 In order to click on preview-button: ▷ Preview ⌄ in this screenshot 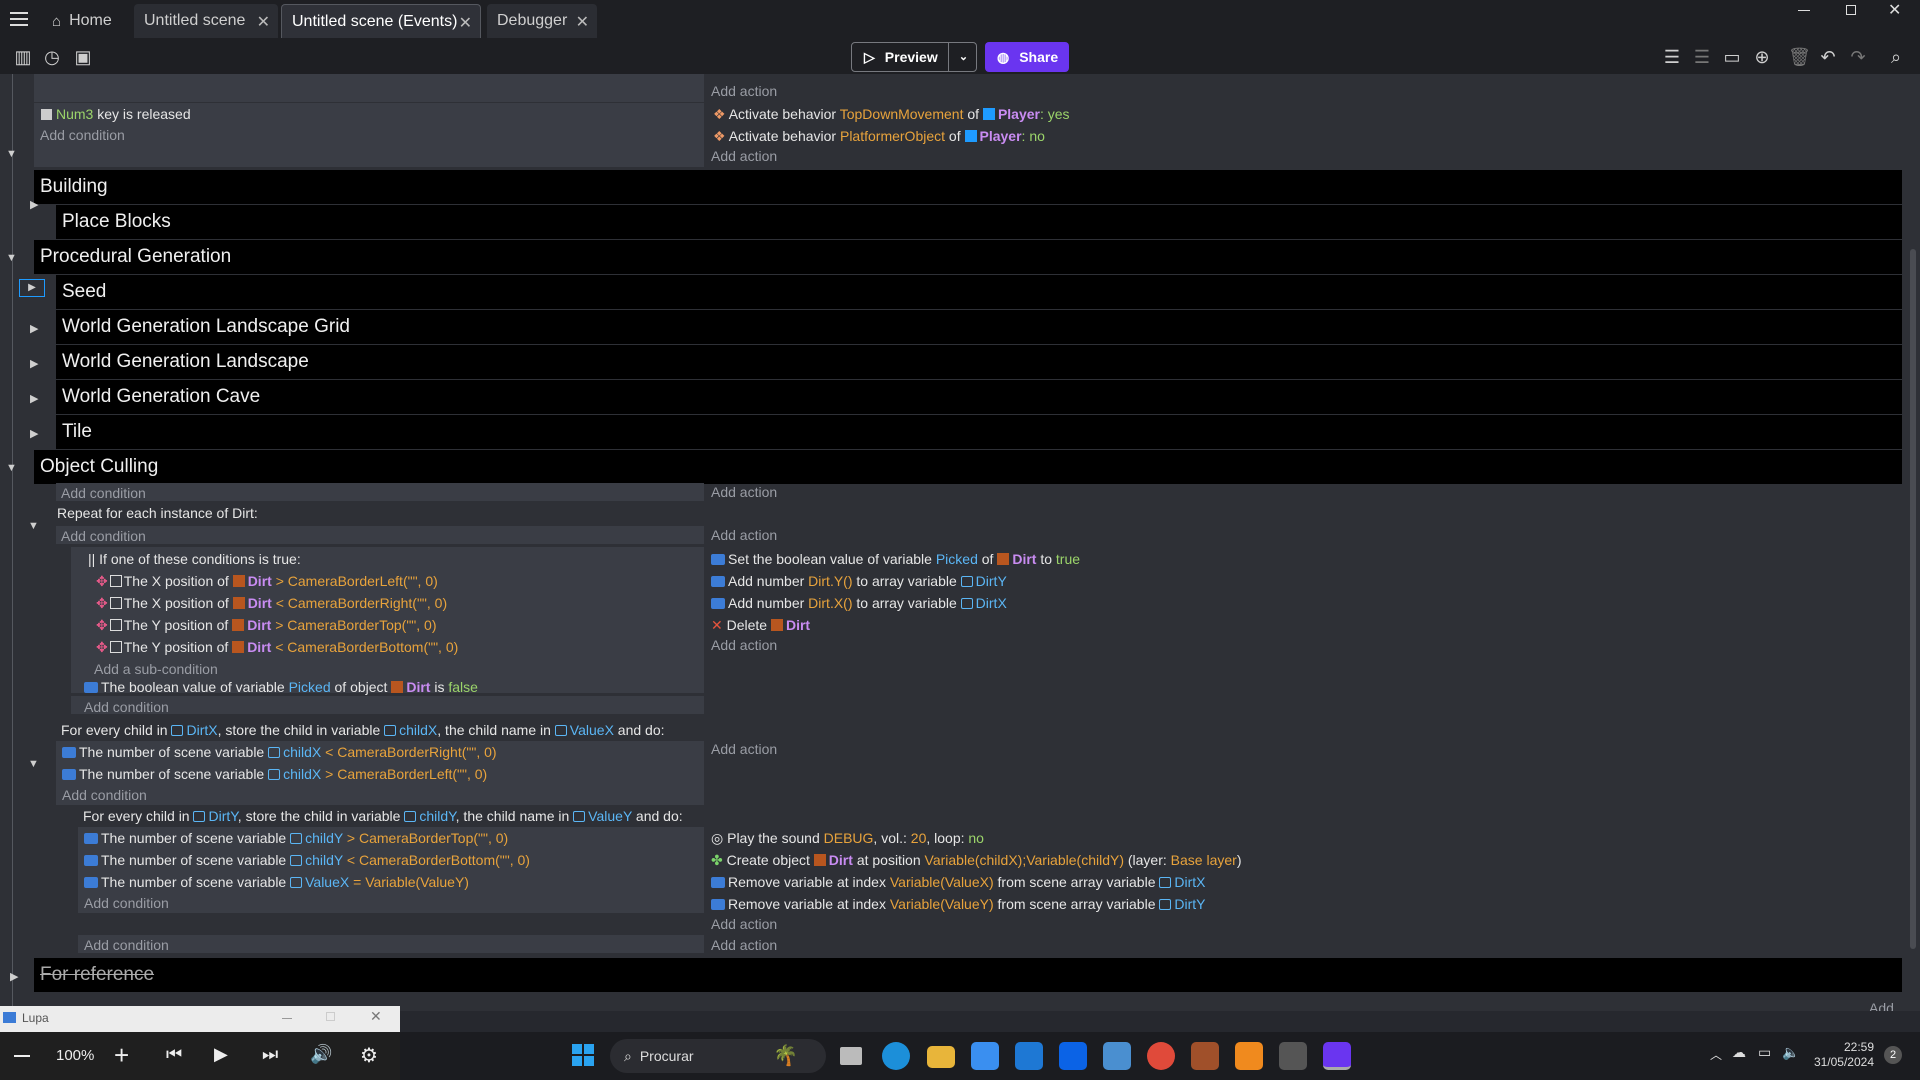, I will do `click(914, 57)`.